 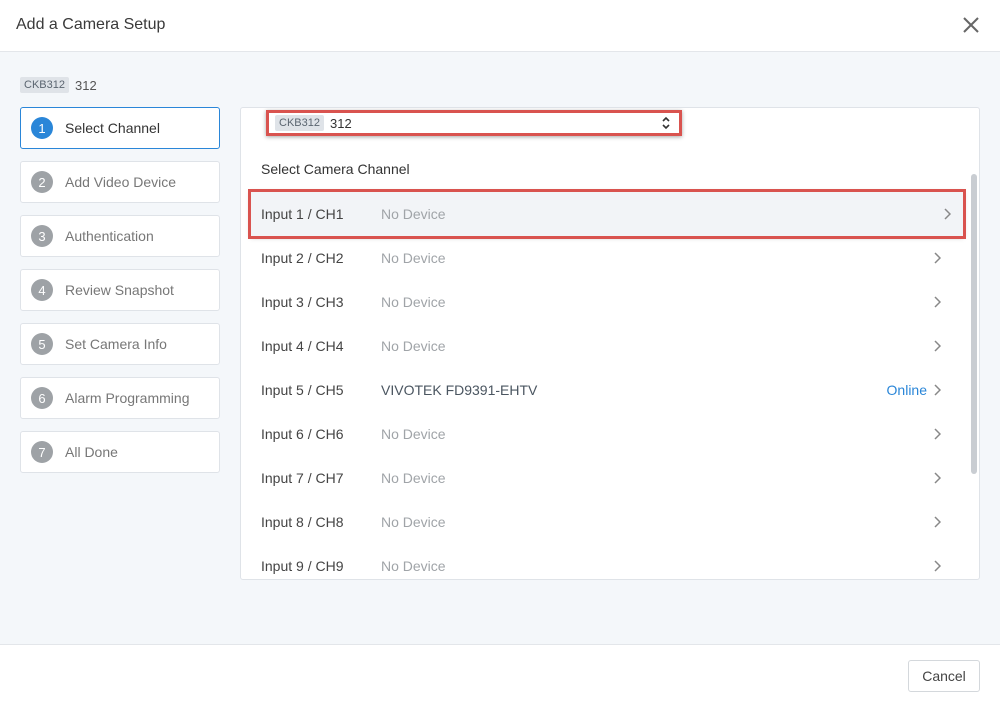 What do you see at coordinates (666, 123) in the screenshot?
I see `select-arrows-icon` at bounding box center [666, 123].